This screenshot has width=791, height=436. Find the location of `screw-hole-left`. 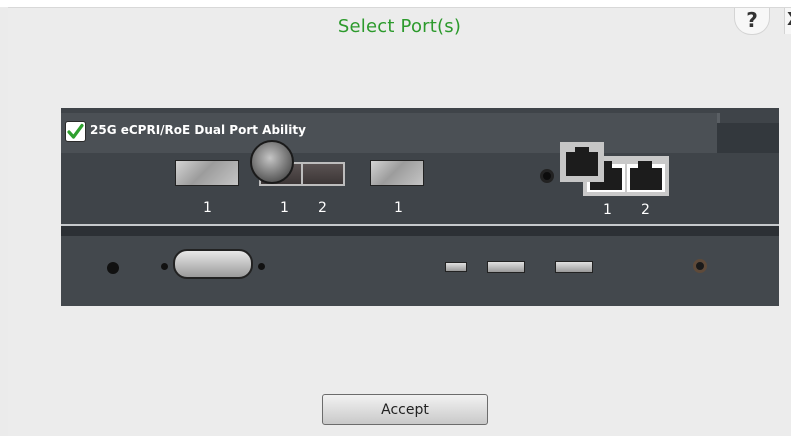

screw-hole-left is located at coordinates (113, 268).